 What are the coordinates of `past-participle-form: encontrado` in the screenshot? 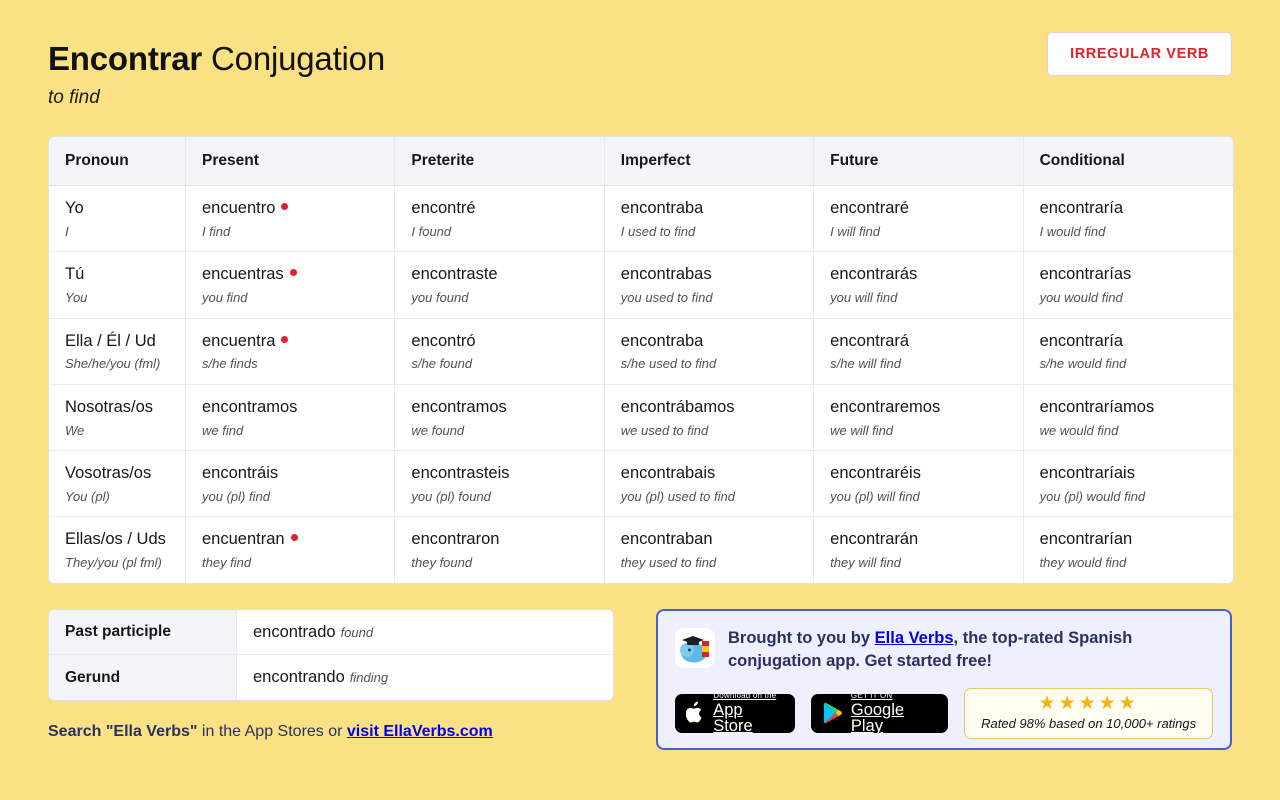 It's located at (294, 631).